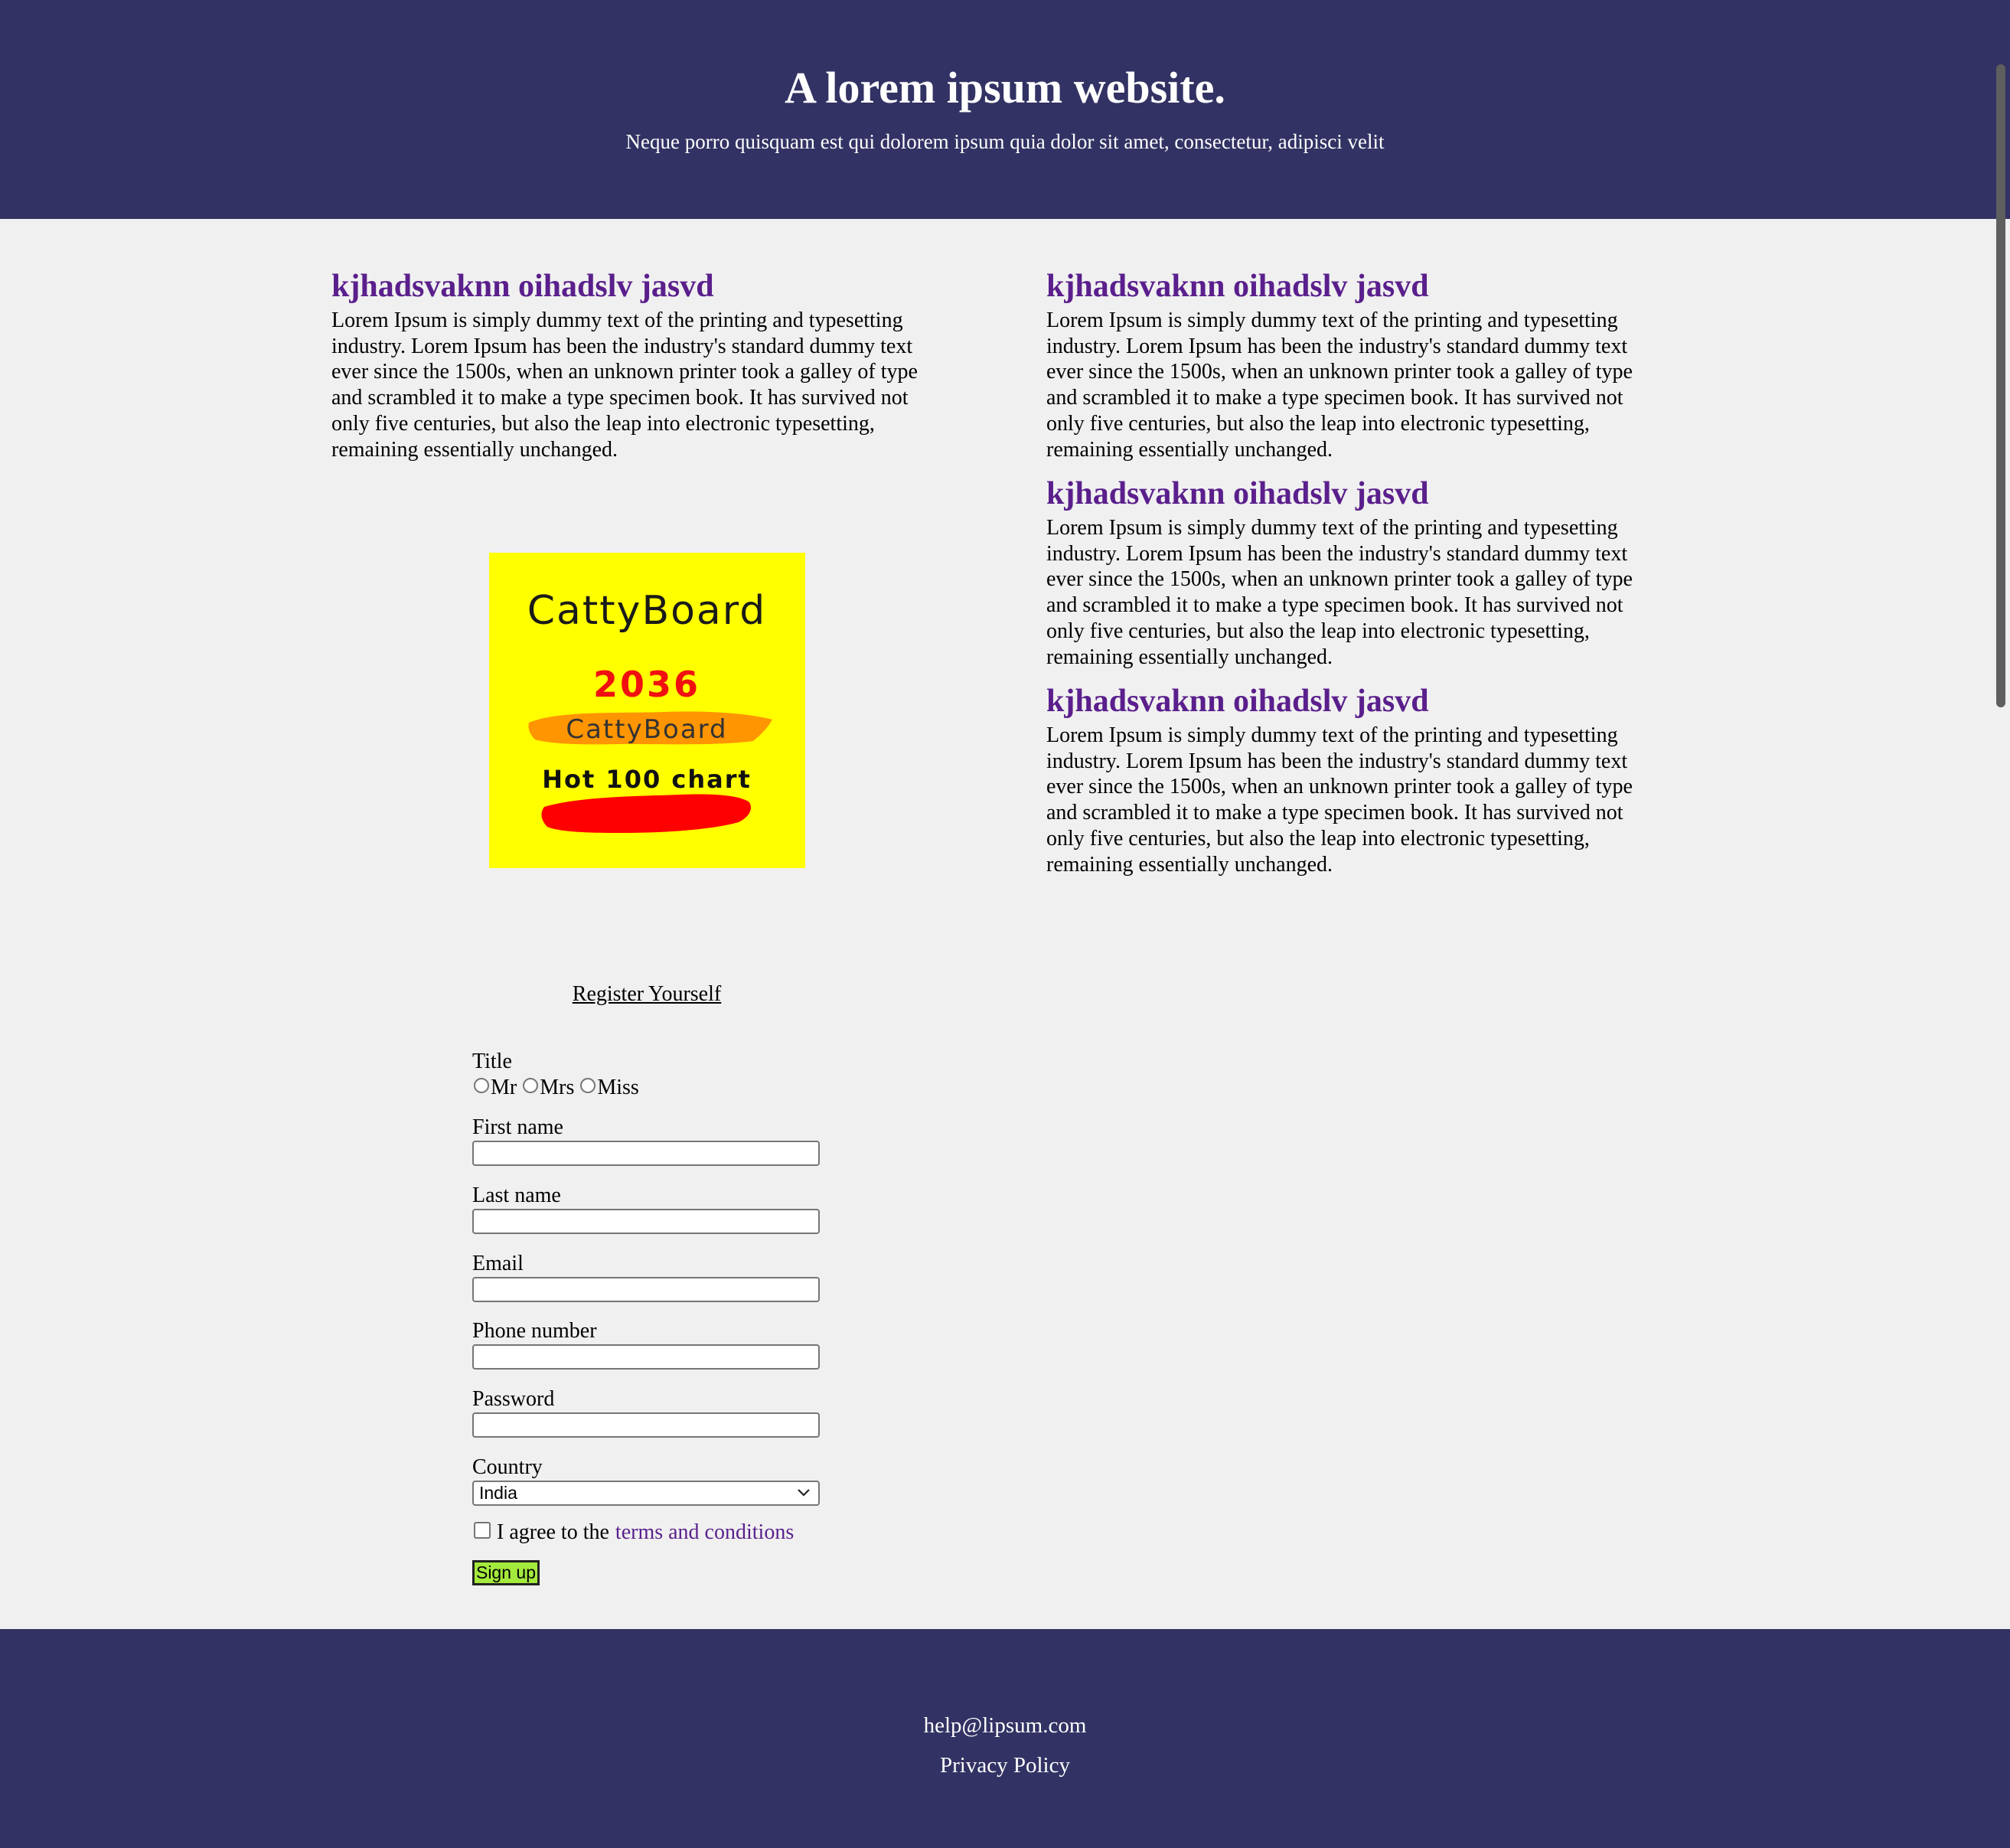 The height and width of the screenshot is (1848, 2010). What do you see at coordinates (498, 1263) in the screenshot?
I see `email-label: Email` at bounding box center [498, 1263].